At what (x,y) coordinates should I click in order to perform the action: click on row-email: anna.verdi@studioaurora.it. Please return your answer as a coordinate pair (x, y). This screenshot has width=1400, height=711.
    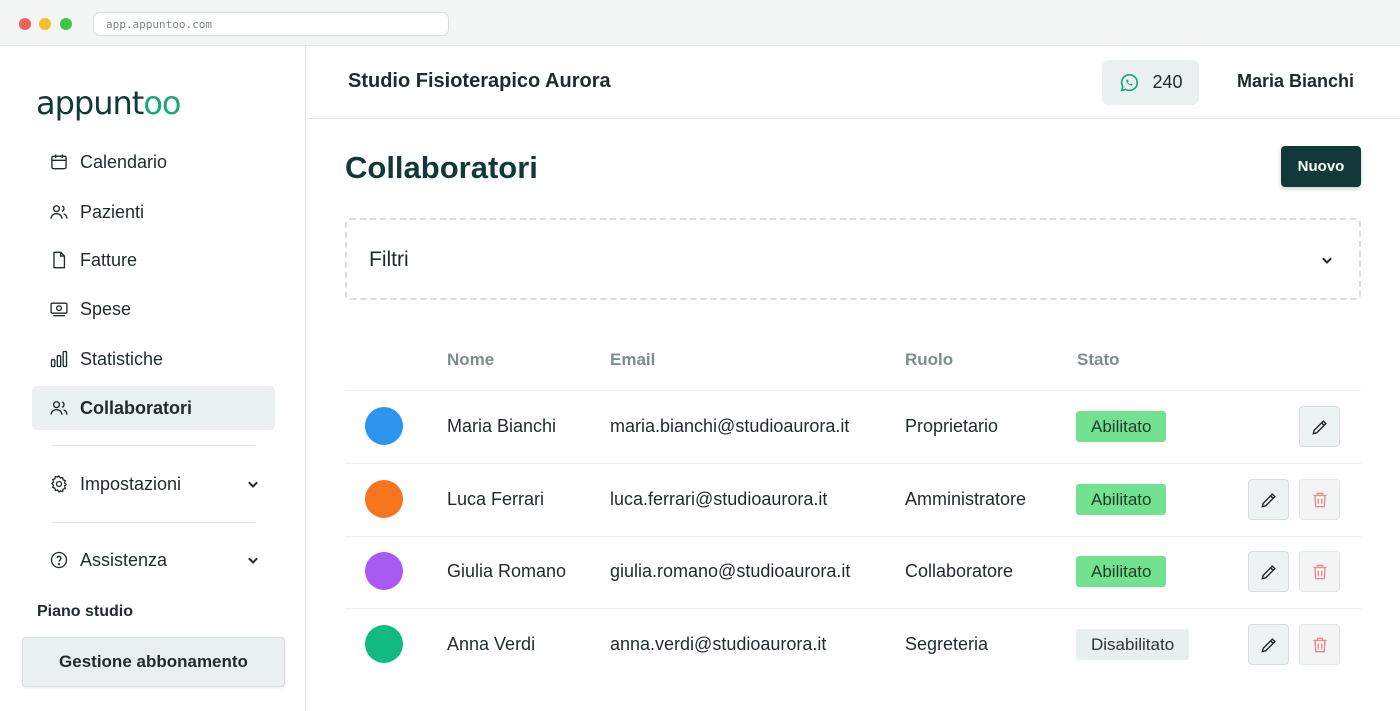
    Looking at the image, I should click on (718, 644).